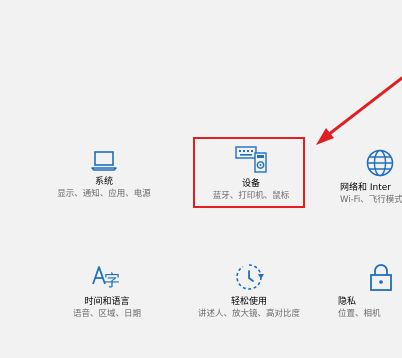 The width and height of the screenshot is (402, 358). What do you see at coordinates (250, 184) in the screenshot?
I see `tile-devices-title: 设备` at bounding box center [250, 184].